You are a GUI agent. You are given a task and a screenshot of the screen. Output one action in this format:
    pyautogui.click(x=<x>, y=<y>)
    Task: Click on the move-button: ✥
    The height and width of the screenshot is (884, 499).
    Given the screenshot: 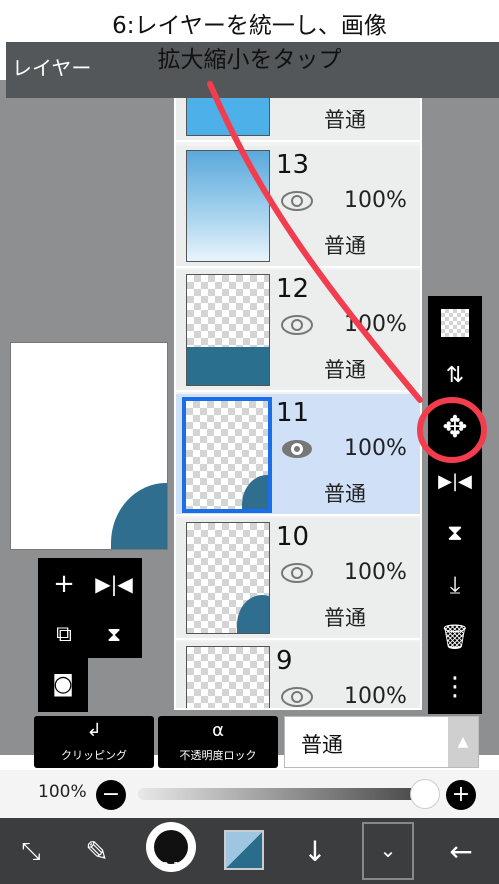 What is the action you would take?
    pyautogui.click(x=455, y=427)
    